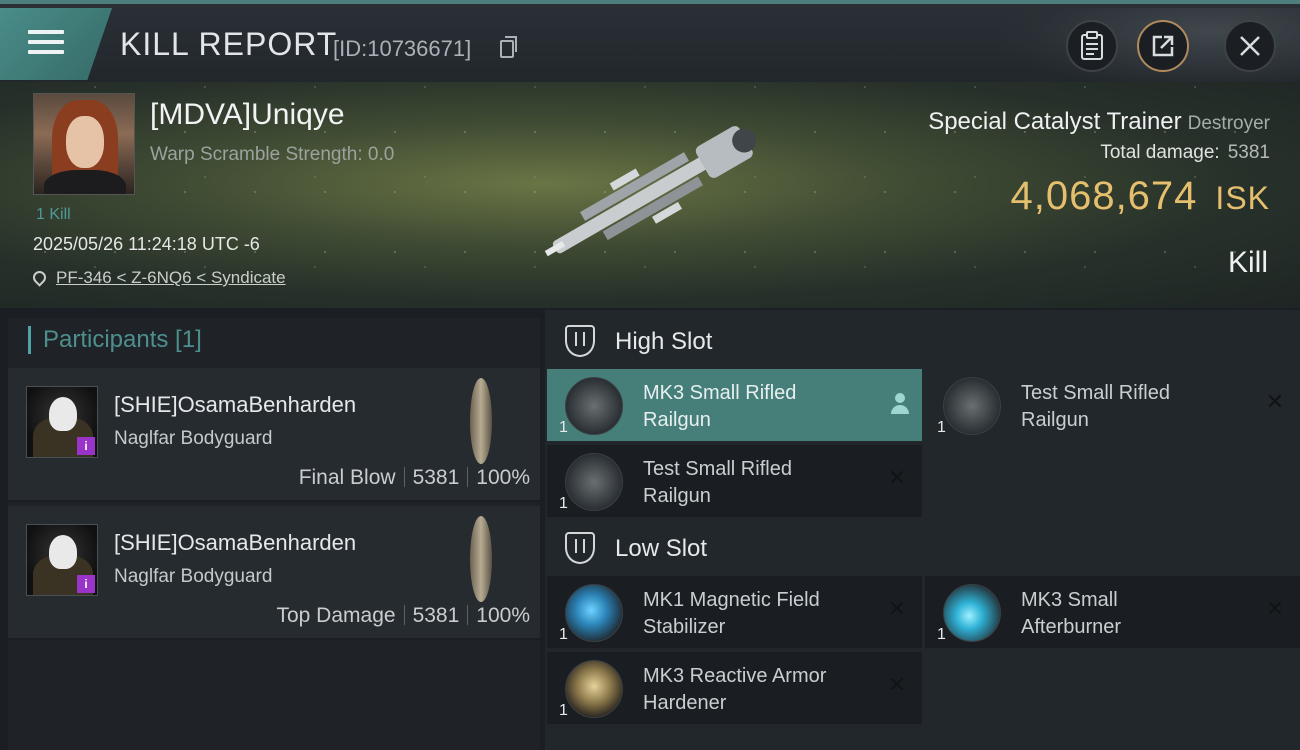  I want to click on kill-datetime: 2025/05/26 11:24:18 UTC -6, so click(146, 244).